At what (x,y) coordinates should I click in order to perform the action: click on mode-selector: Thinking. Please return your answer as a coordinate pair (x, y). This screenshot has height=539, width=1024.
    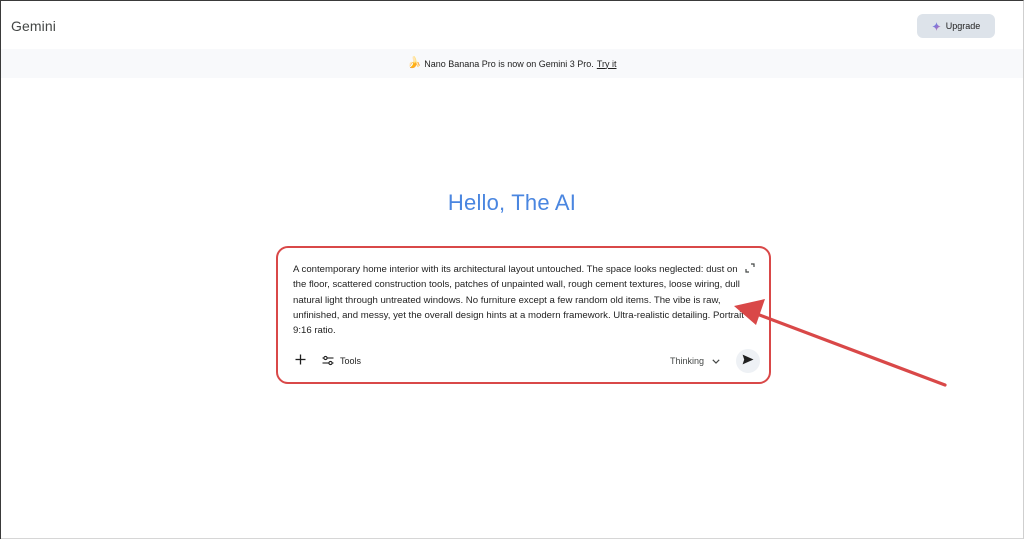
    Looking at the image, I should click on (695, 361).